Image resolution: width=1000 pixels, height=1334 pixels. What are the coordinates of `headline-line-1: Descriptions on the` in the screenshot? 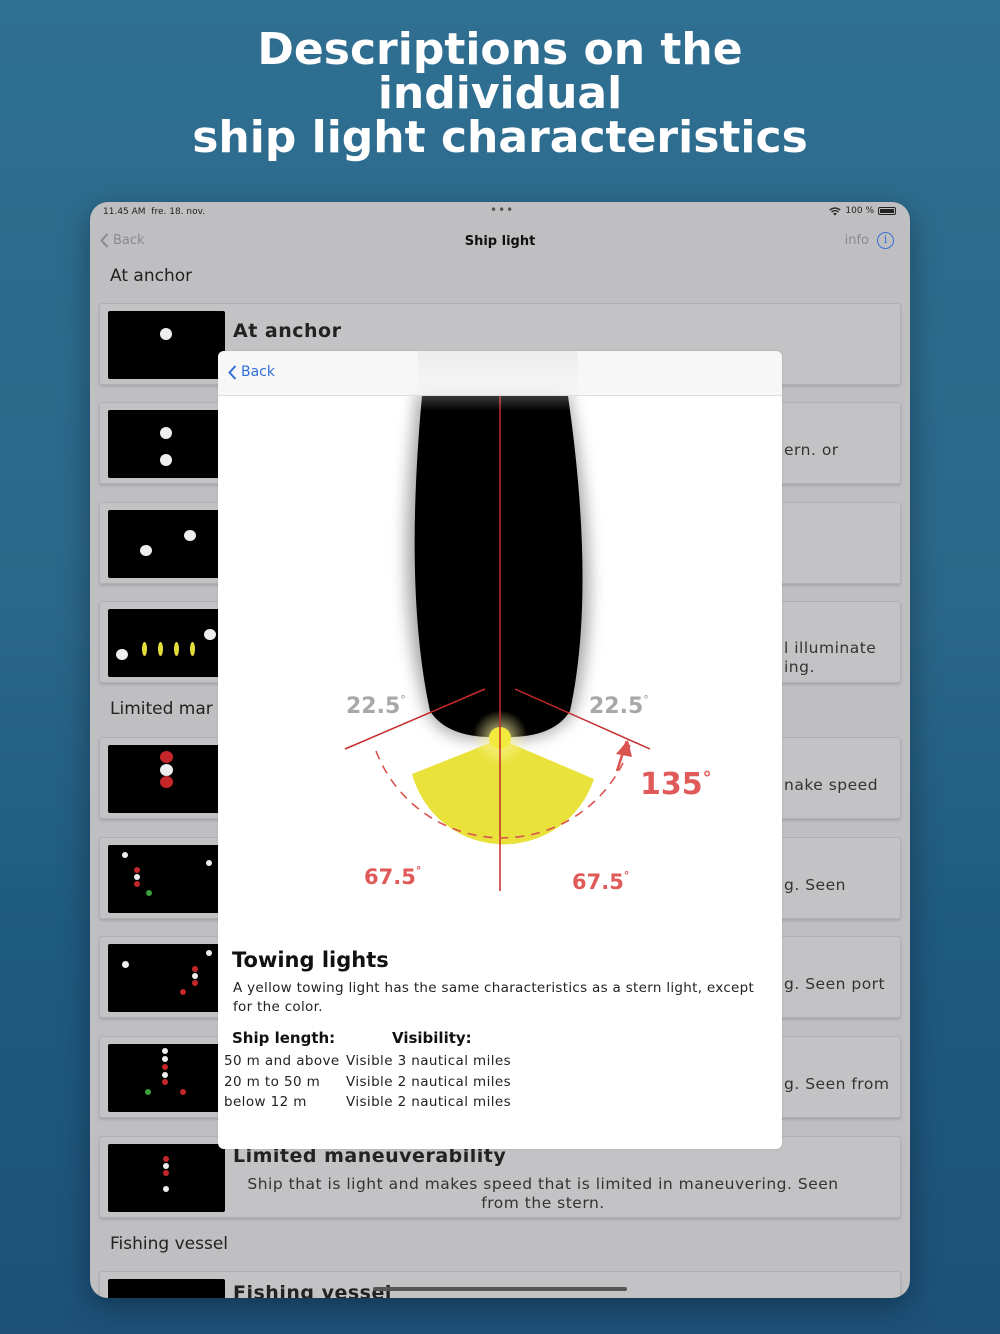 It's located at (500, 49).